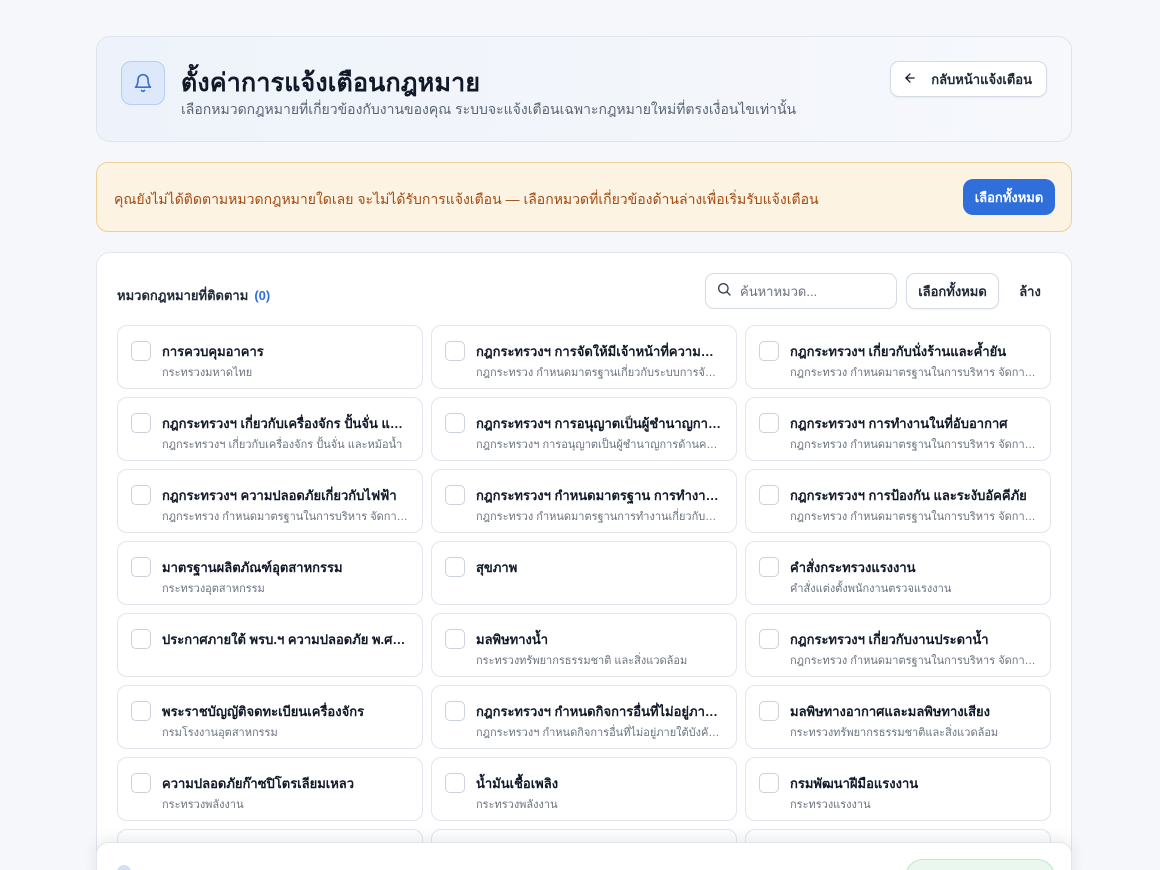 The height and width of the screenshot is (870, 1160). I want to click on category-title: กฎกระทรวงฯ การทำงานในที่อับอากาศ, so click(899, 423).